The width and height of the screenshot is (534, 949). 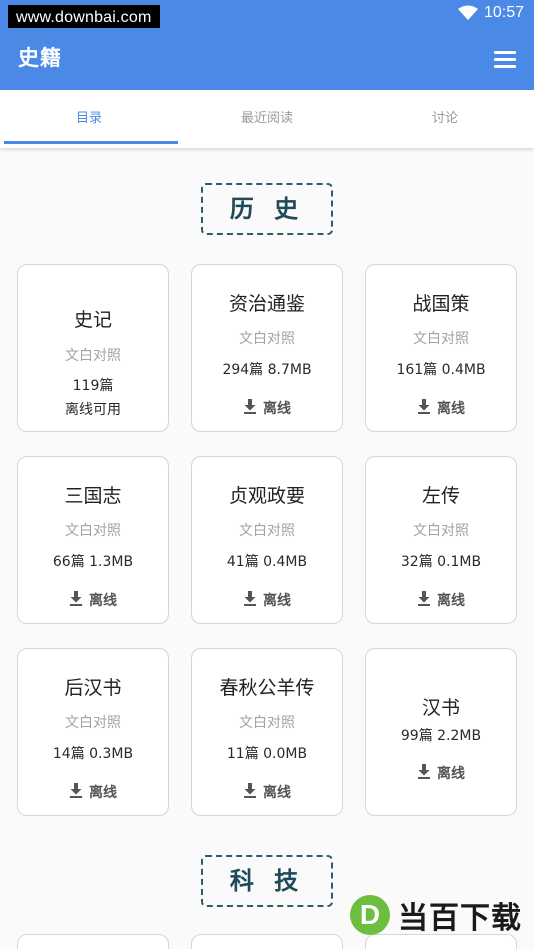 What do you see at coordinates (441, 562) in the screenshot?
I see `book-stats: 32篇 0.1MB` at bounding box center [441, 562].